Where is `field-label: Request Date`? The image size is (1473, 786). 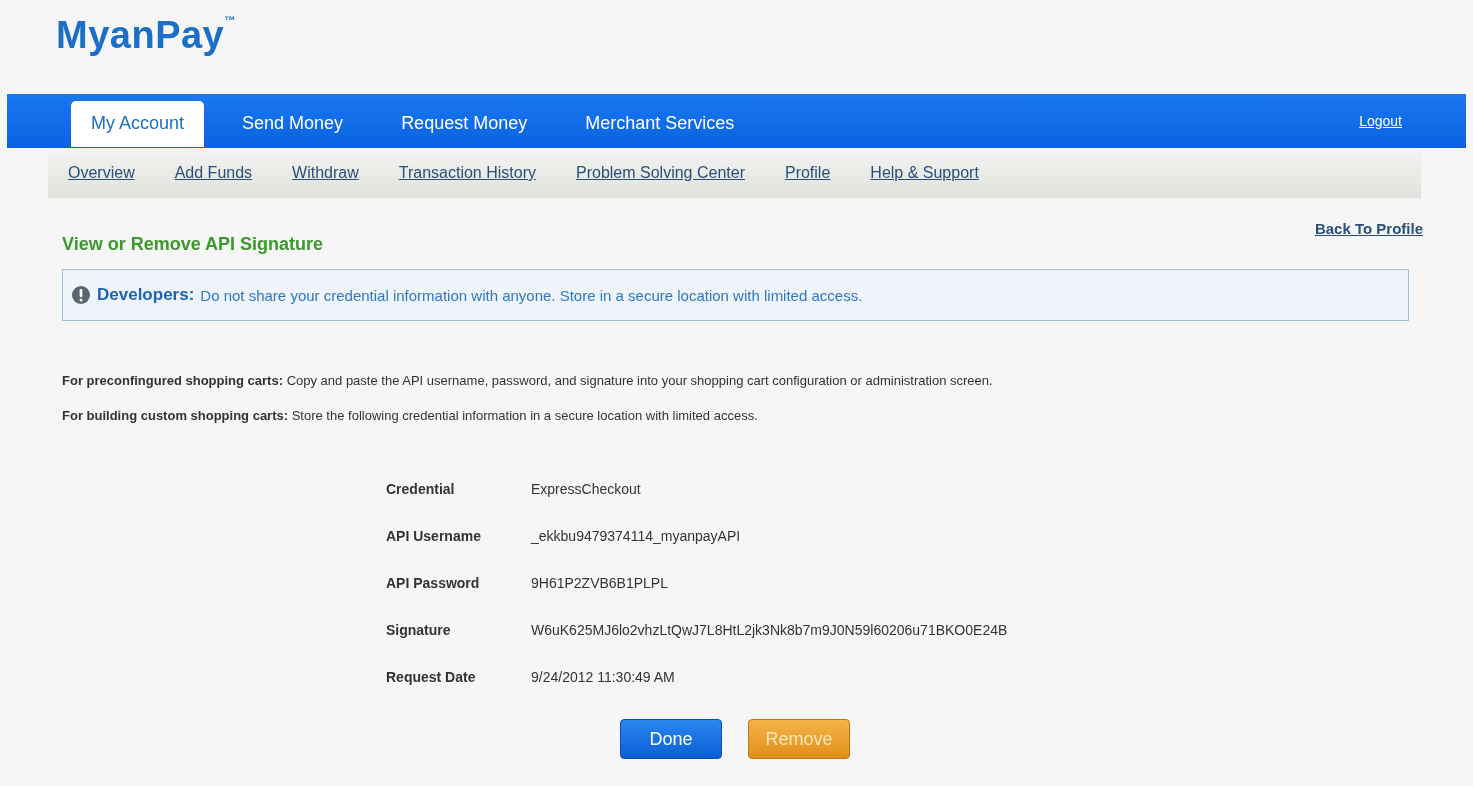 field-label: Request Date is located at coordinates (431, 677).